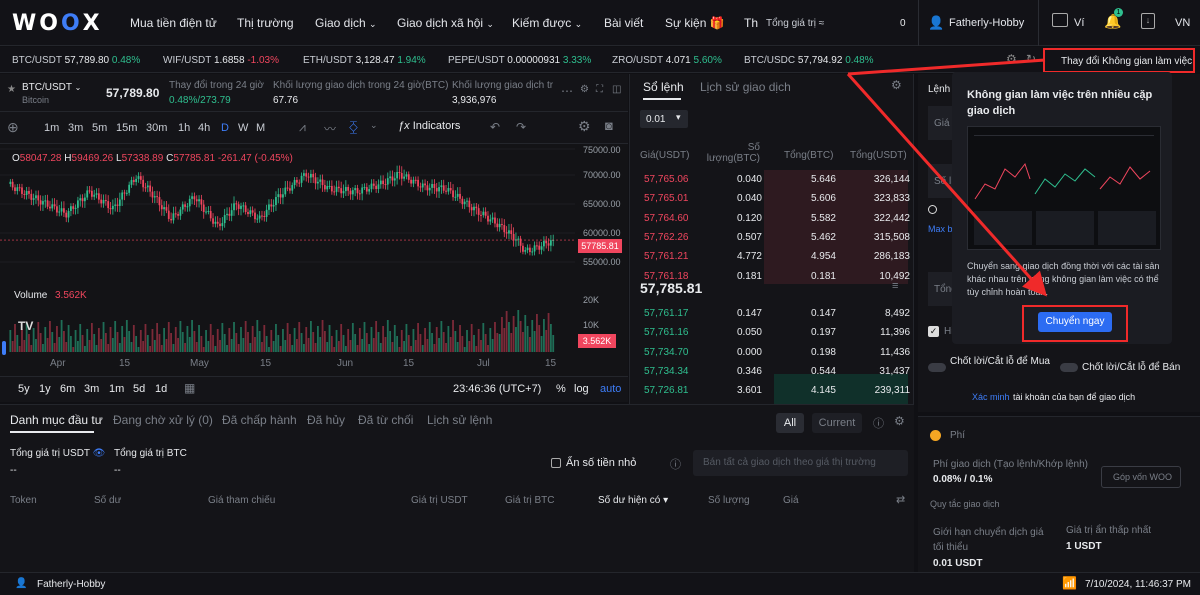  I want to click on refresh-icon: ↻, so click(1031, 59).